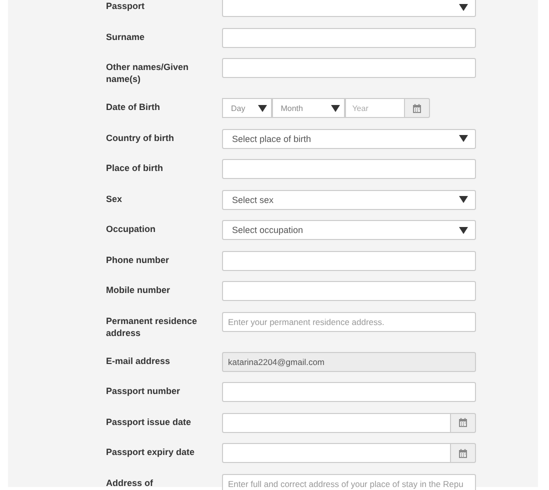 The width and height of the screenshot is (549, 490). Describe the element at coordinates (349, 138) in the screenshot. I see `select-dropdown: Select place of birth` at that location.